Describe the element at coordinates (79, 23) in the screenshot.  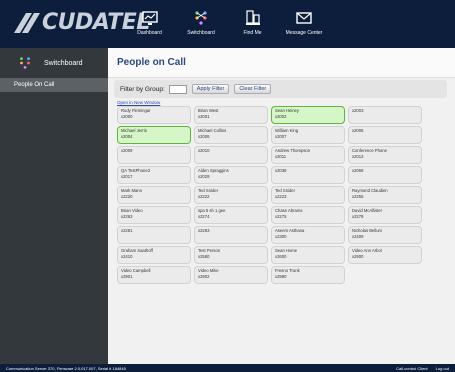
I see `brand-logo: CUDATEL` at that location.